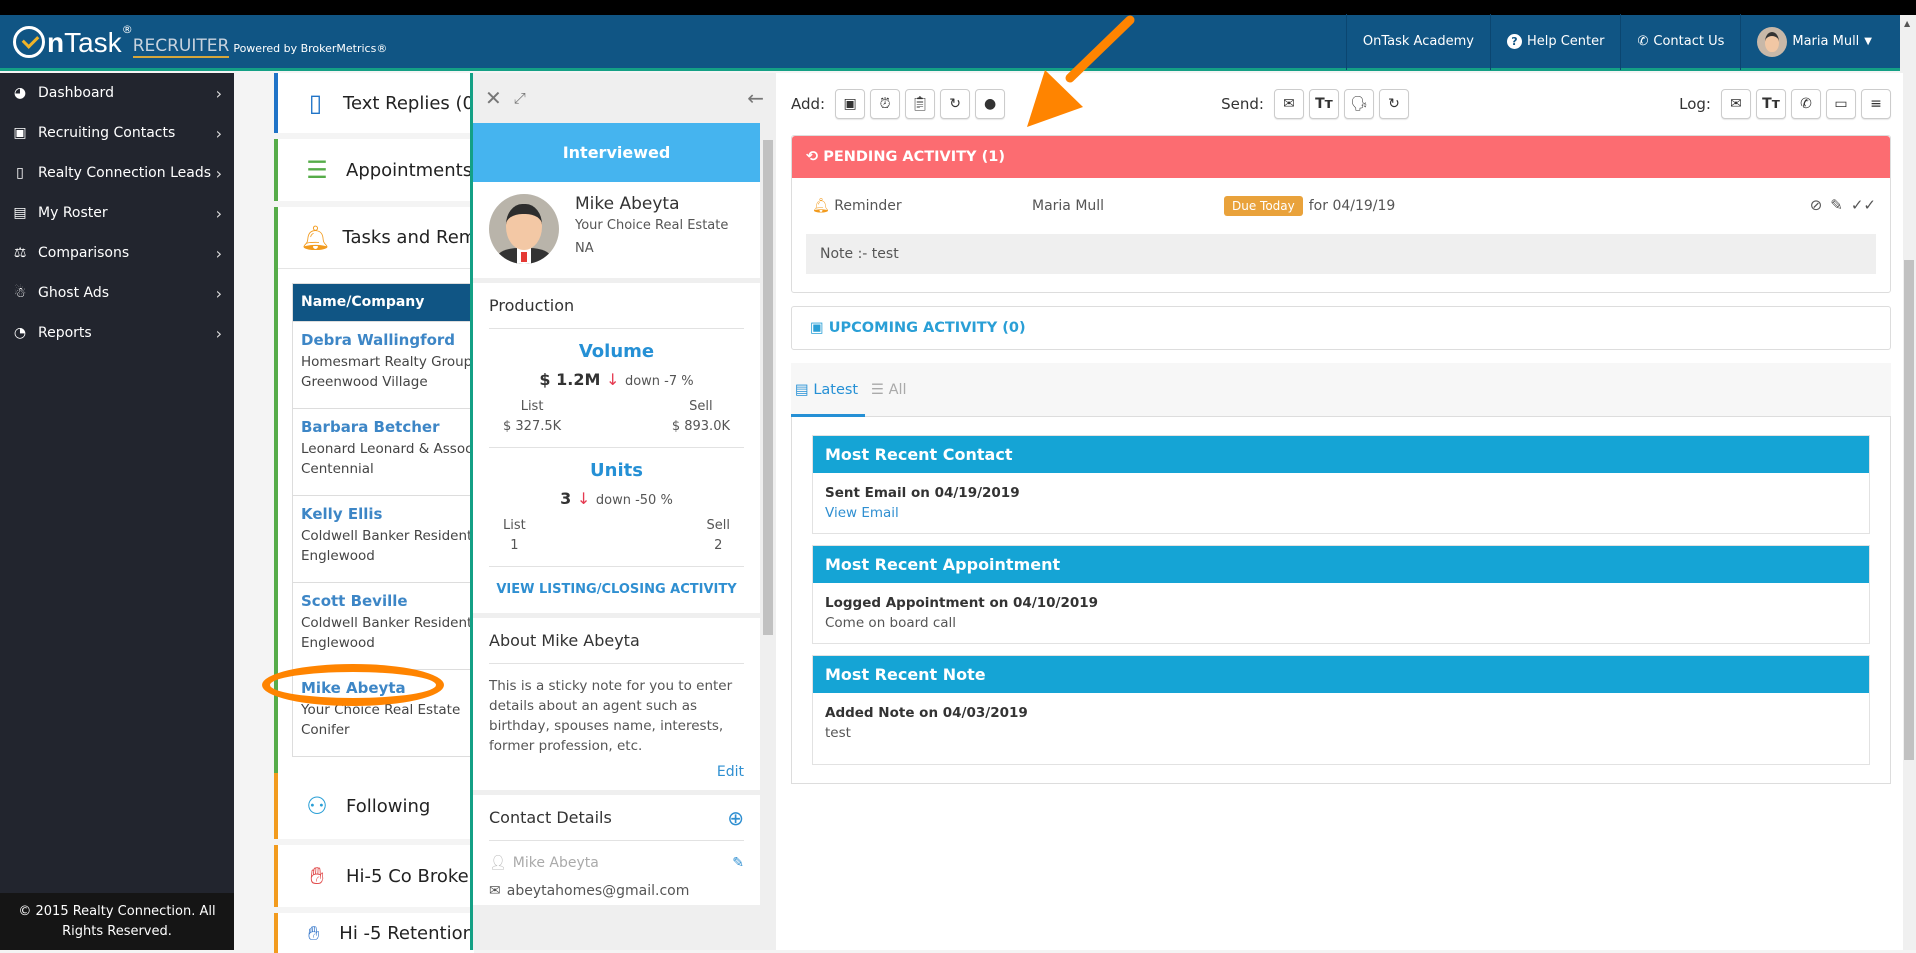  Describe the element at coordinates (117, 173) in the screenshot. I see `sidebar-item-realty-connection-leads: ▯ Realty Connection Leads ›` at that location.